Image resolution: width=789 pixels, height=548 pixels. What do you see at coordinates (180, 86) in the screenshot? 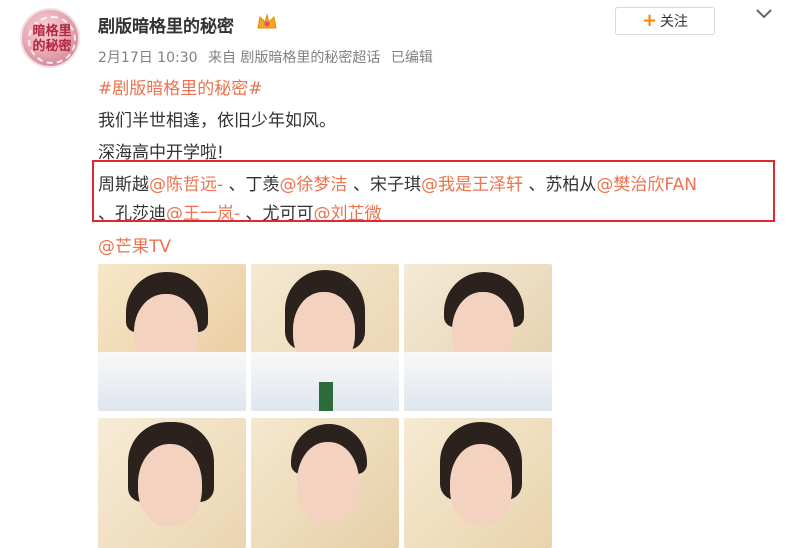
I see `hashtag-link: #剧版暗格里的秘密#` at bounding box center [180, 86].